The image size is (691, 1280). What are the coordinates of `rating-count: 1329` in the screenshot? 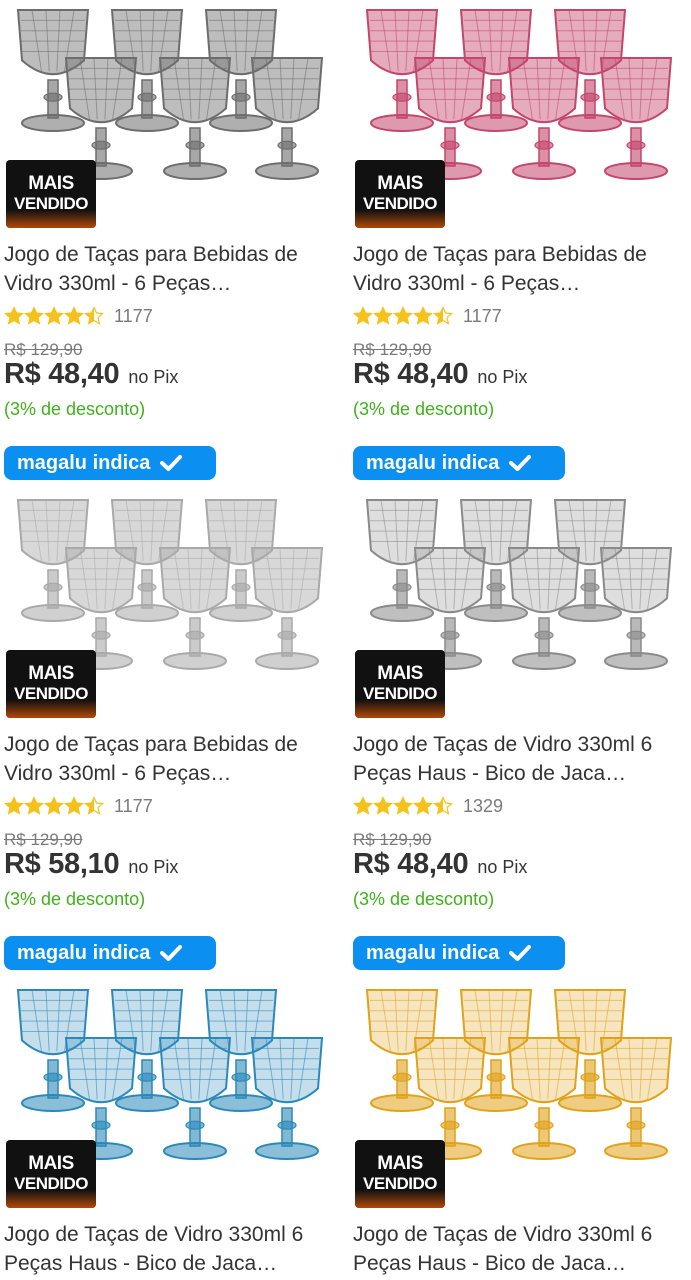 It's located at (483, 805).